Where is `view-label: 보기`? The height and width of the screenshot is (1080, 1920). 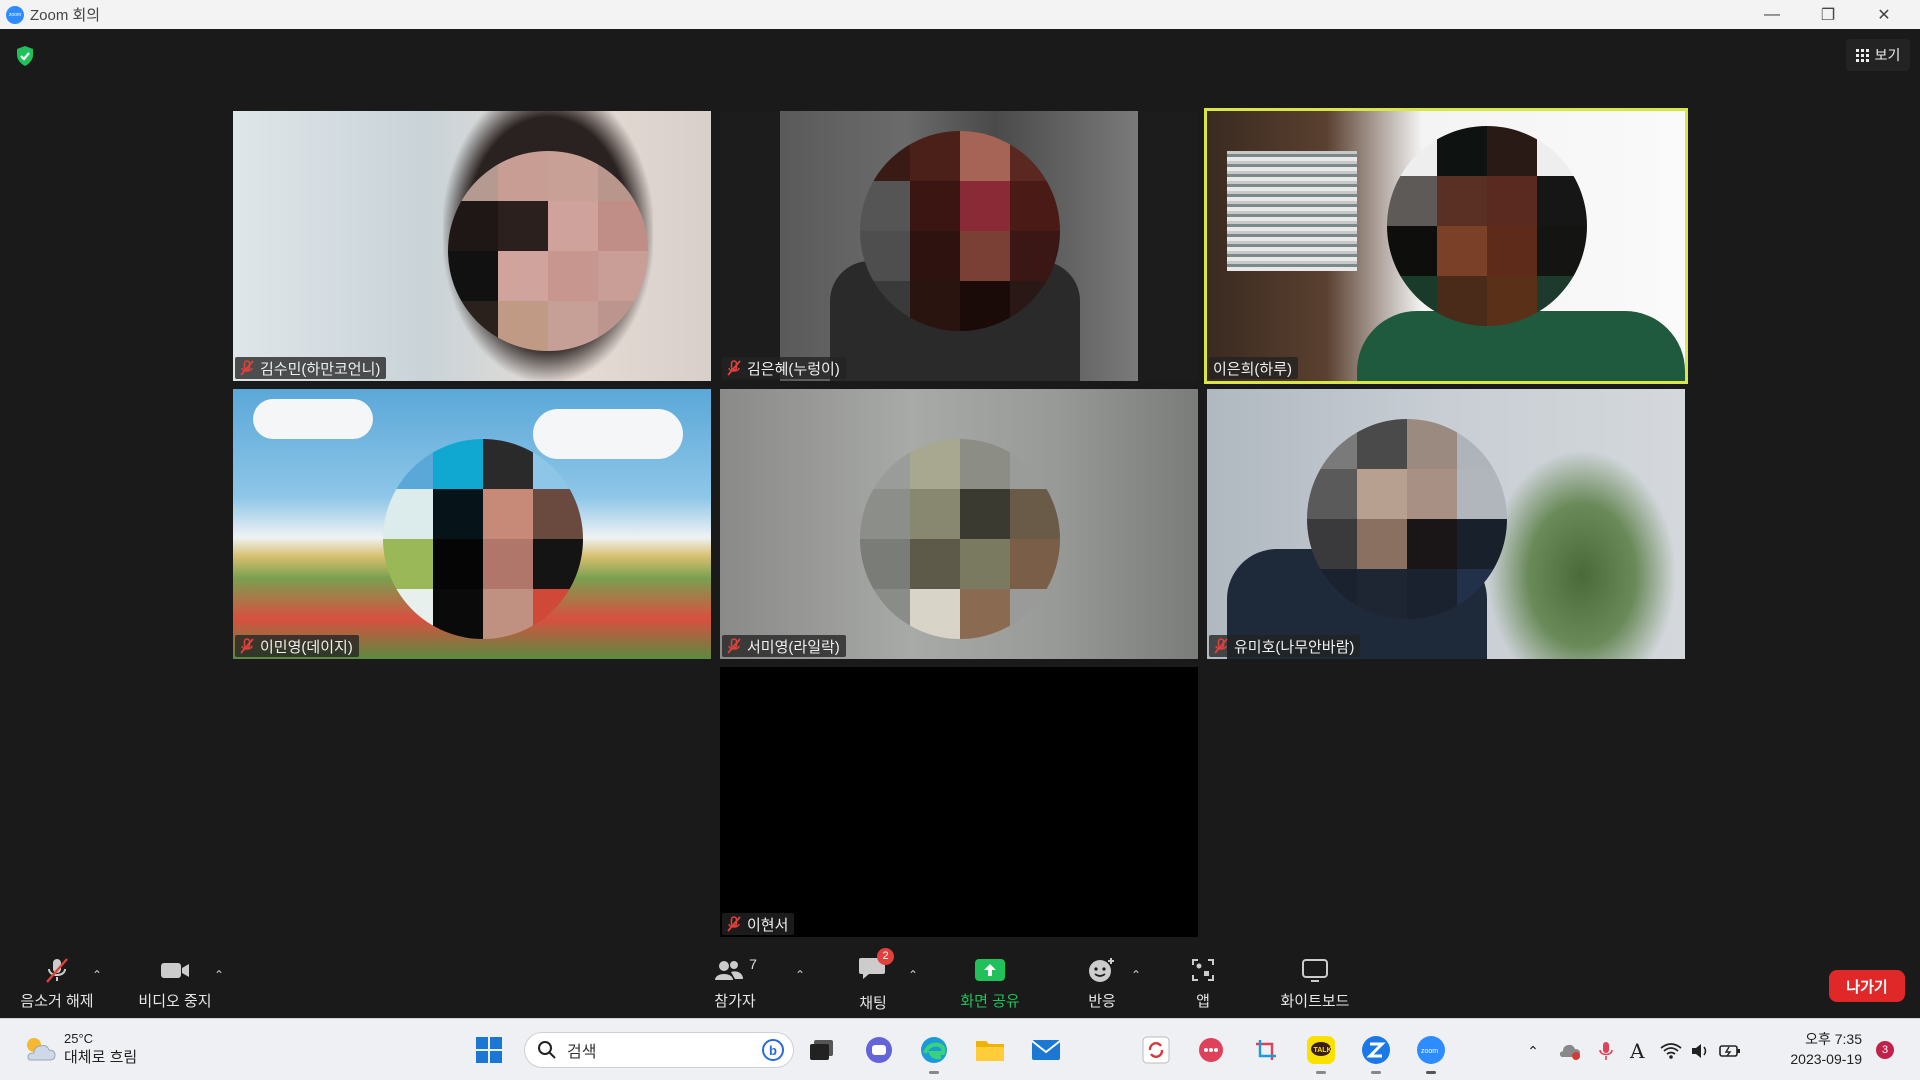 view-label: 보기 is located at coordinates (1887, 55).